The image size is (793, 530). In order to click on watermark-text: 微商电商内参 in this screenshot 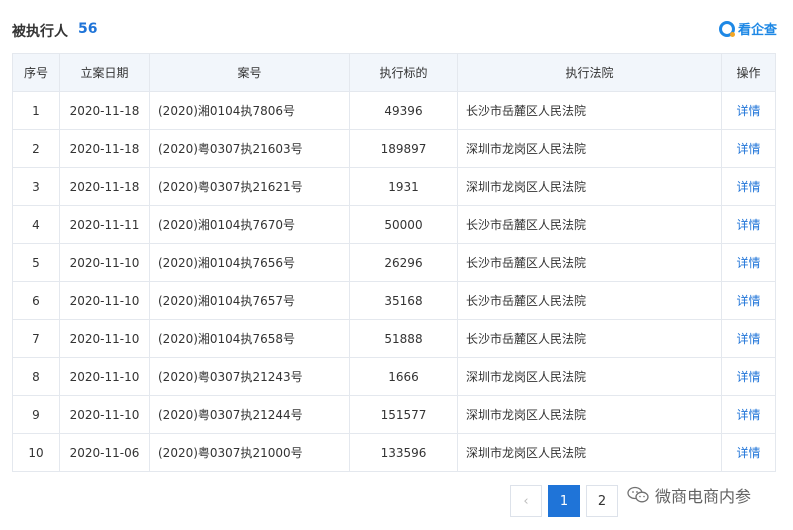, I will do `click(703, 496)`.